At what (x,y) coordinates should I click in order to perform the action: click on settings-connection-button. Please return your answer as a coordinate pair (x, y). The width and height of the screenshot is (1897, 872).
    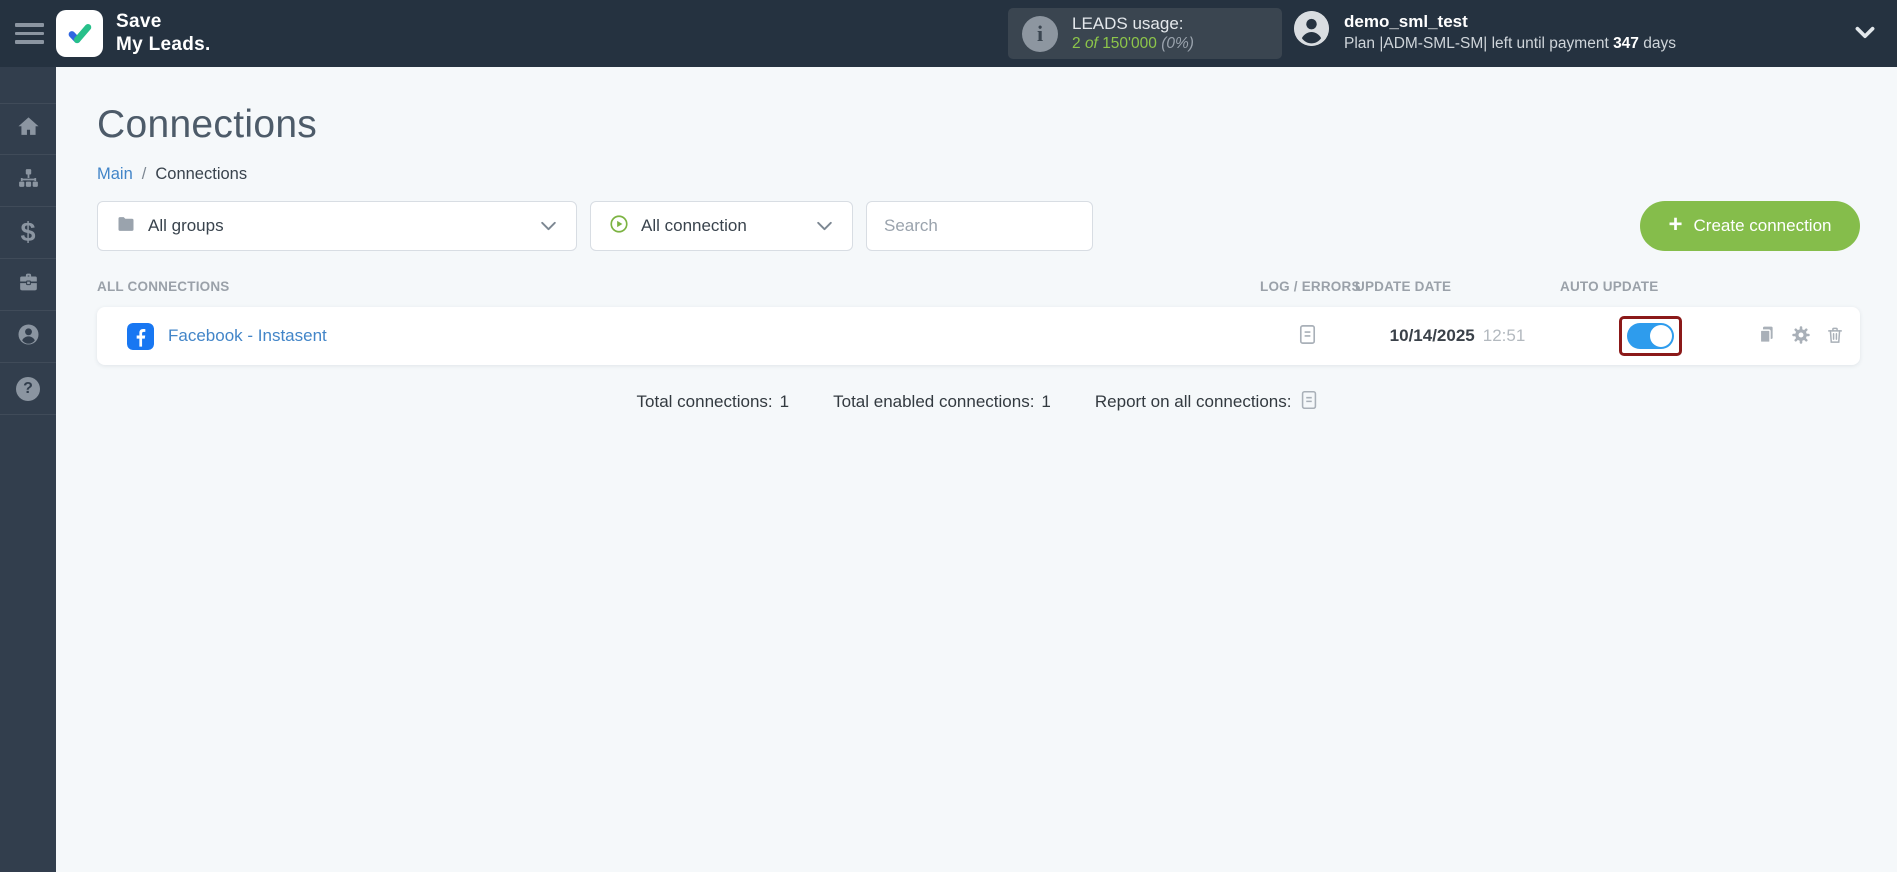
    Looking at the image, I should click on (1801, 336).